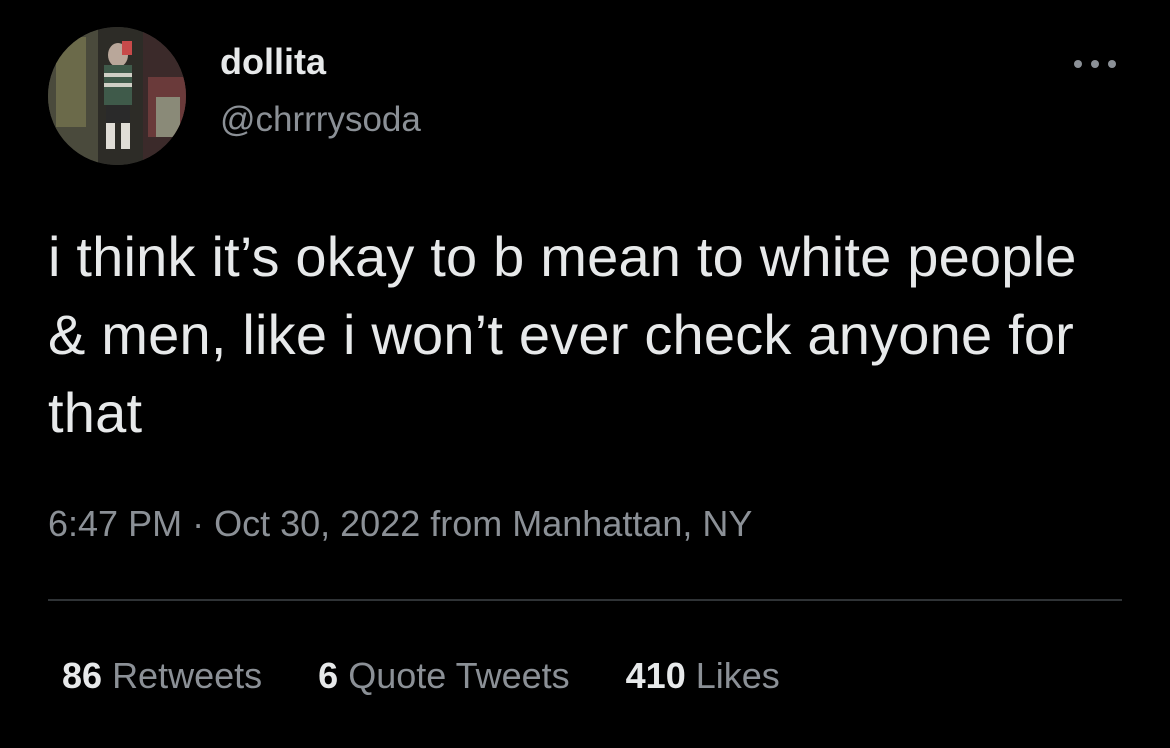 This screenshot has width=1170, height=748. I want to click on display-name: dollita, so click(320, 62).